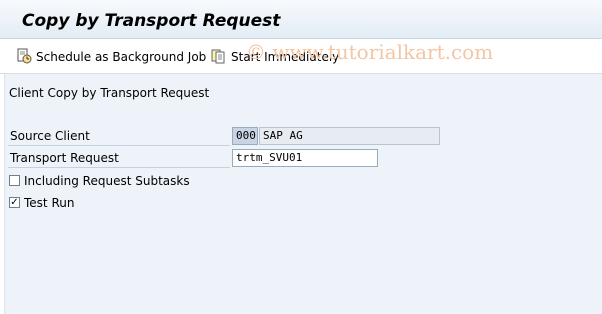 Image resolution: width=602 pixels, height=314 pixels. I want to click on including-subtasks-label: Including Request Subtasks, so click(107, 181).